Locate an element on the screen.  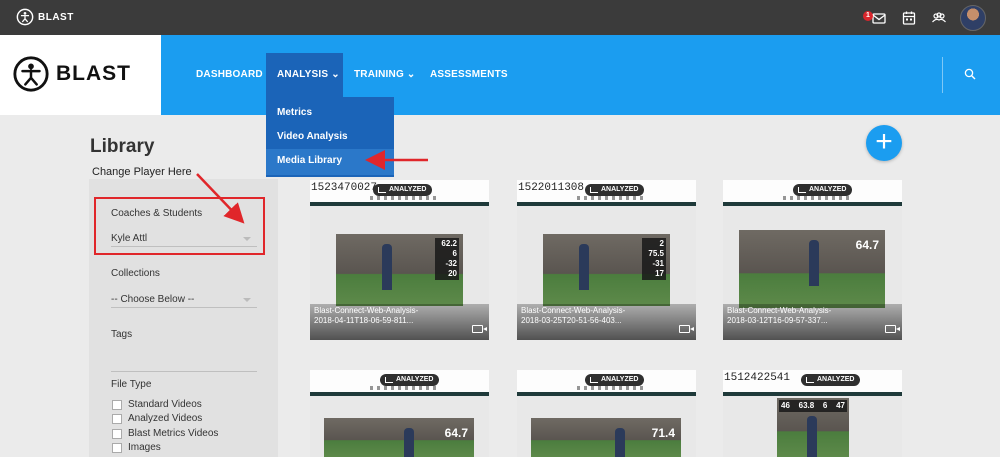
analysis-dropdown-menu: Metrics Video Analysis Media Library is located at coordinates (330, 137).